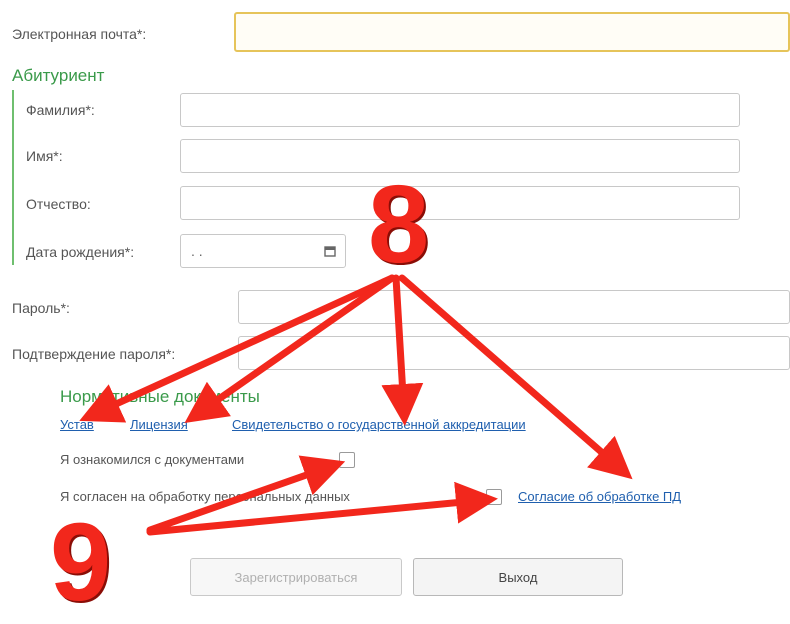 This screenshot has width=790, height=624. I want to click on arrow-8-license, so click(290, 349).